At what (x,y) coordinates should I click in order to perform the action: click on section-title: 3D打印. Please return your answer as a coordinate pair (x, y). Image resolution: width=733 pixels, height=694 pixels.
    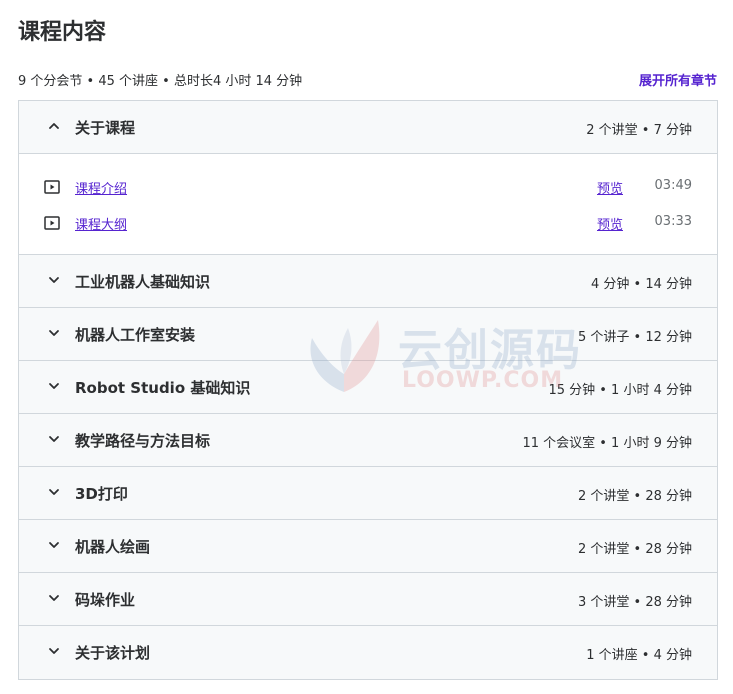
    Looking at the image, I should click on (101, 494).